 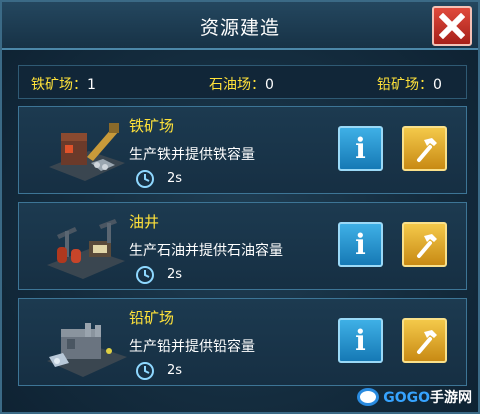 I want to click on watermark: GOGO手游网, so click(x=414, y=397).